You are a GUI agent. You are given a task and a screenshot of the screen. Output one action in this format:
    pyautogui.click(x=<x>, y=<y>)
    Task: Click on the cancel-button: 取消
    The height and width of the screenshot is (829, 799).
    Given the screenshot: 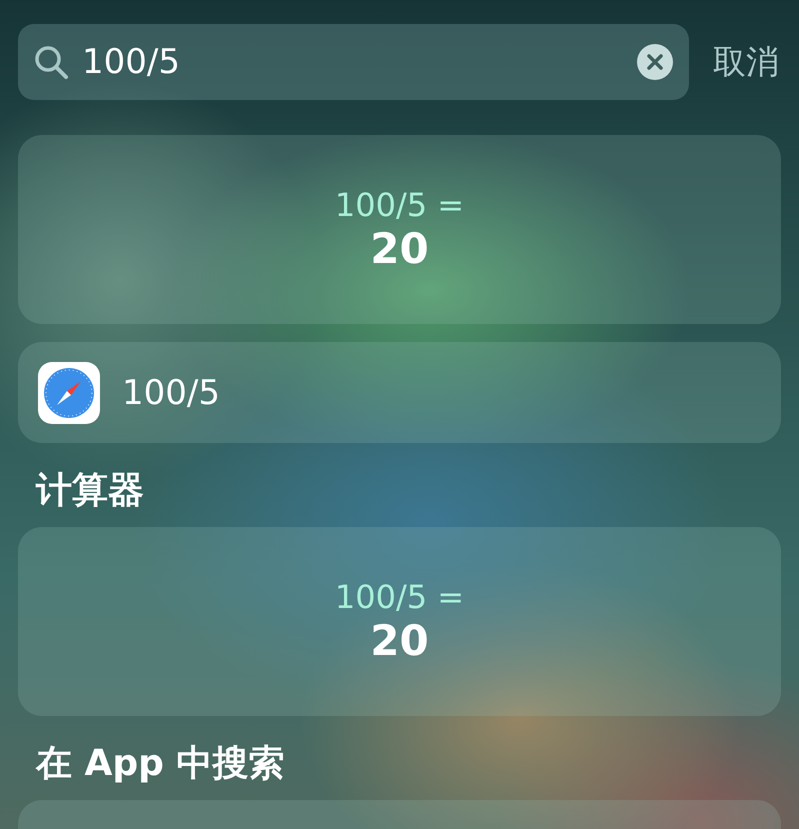 What is the action you would take?
    pyautogui.click(x=746, y=62)
    